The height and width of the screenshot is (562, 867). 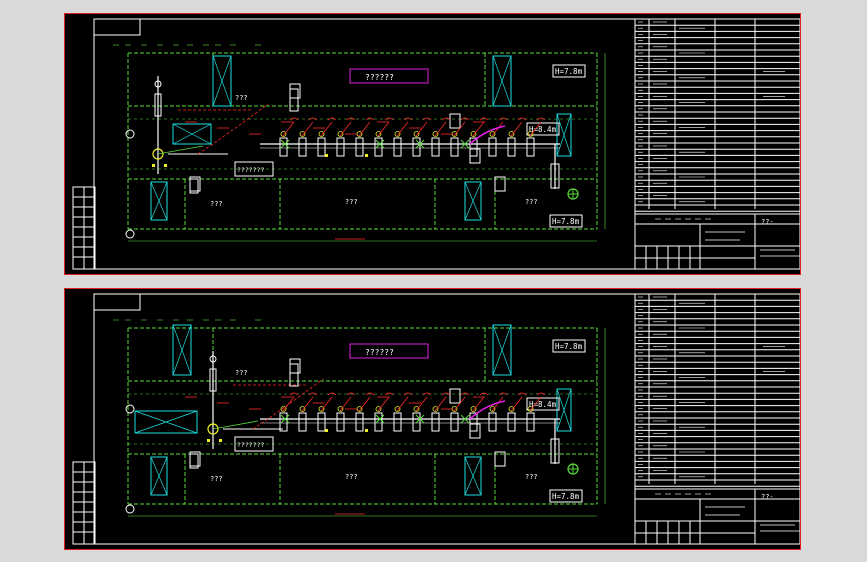 What do you see at coordinates (233, 129) in the screenshot?
I see `duct-dashed` at bounding box center [233, 129].